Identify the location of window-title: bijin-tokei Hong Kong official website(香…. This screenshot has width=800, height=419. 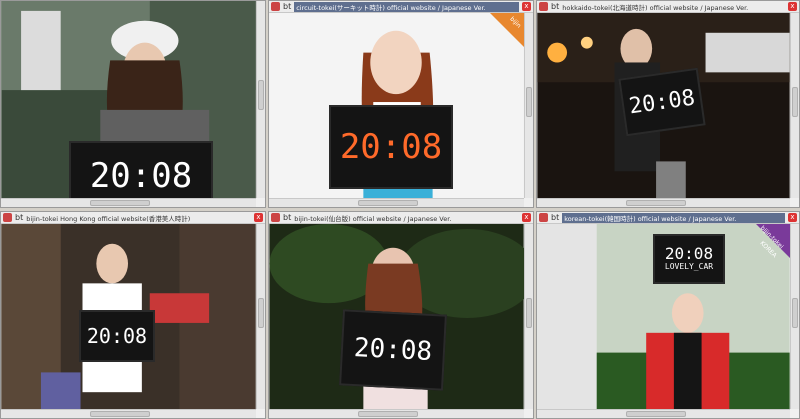
(108, 218).